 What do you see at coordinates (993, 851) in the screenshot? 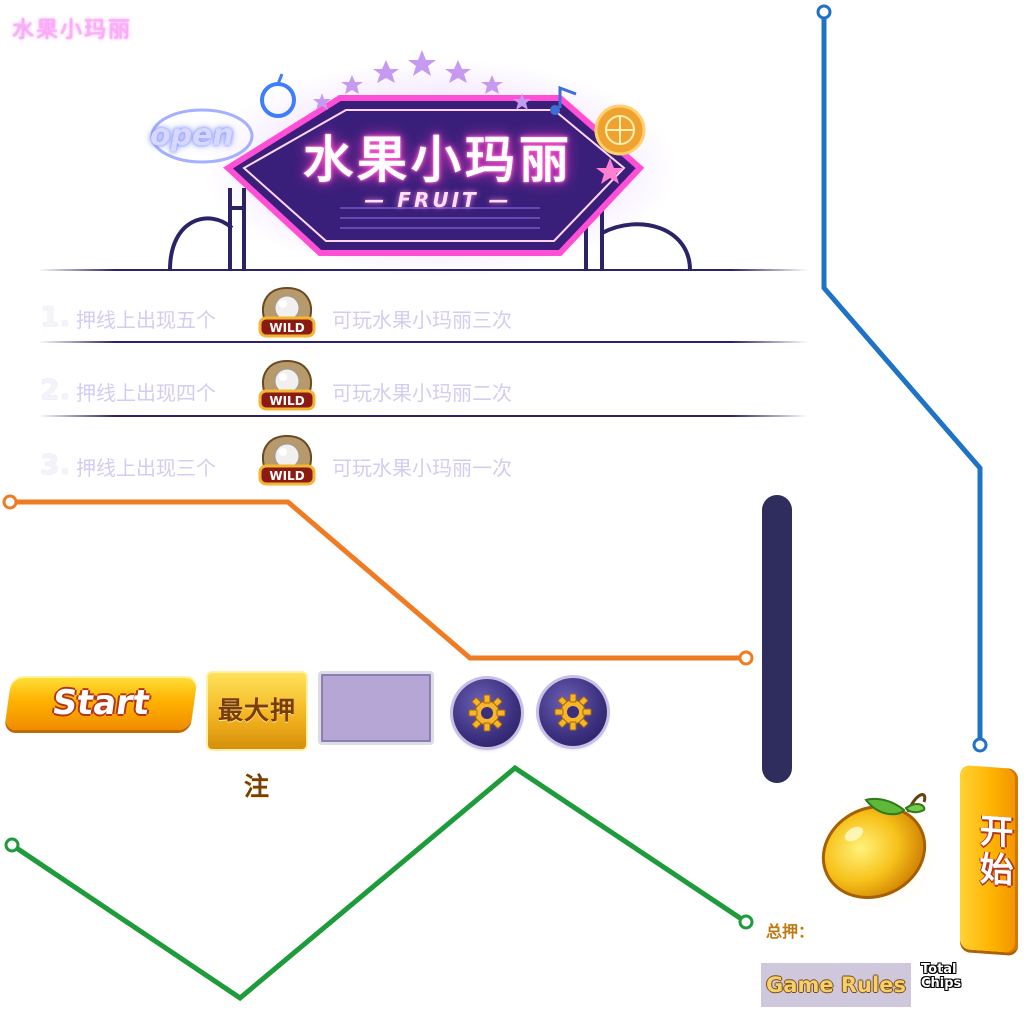
I see `start-vertical-label: 开始` at bounding box center [993, 851].